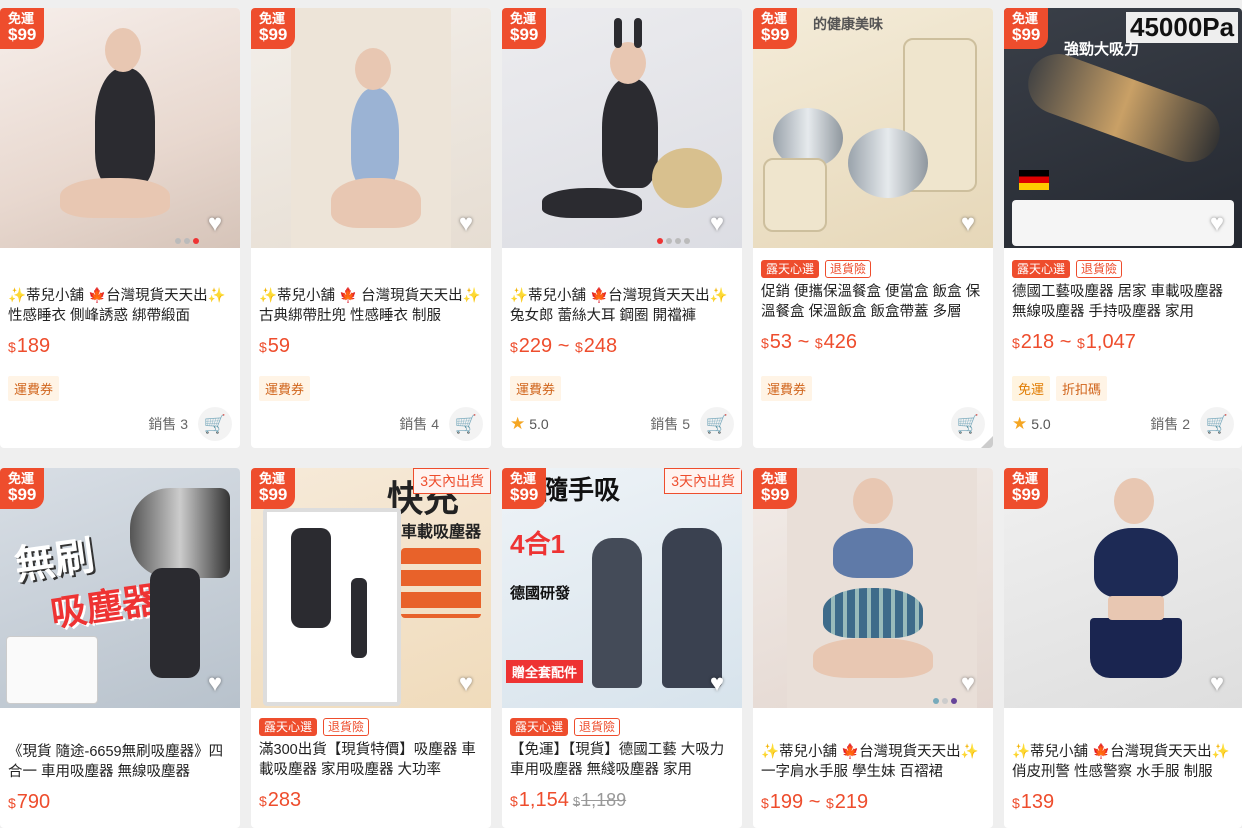 The width and height of the screenshot is (1242, 828). Describe the element at coordinates (815, 802) in the screenshot. I see `product-price: $199 ~ $219` at that location.